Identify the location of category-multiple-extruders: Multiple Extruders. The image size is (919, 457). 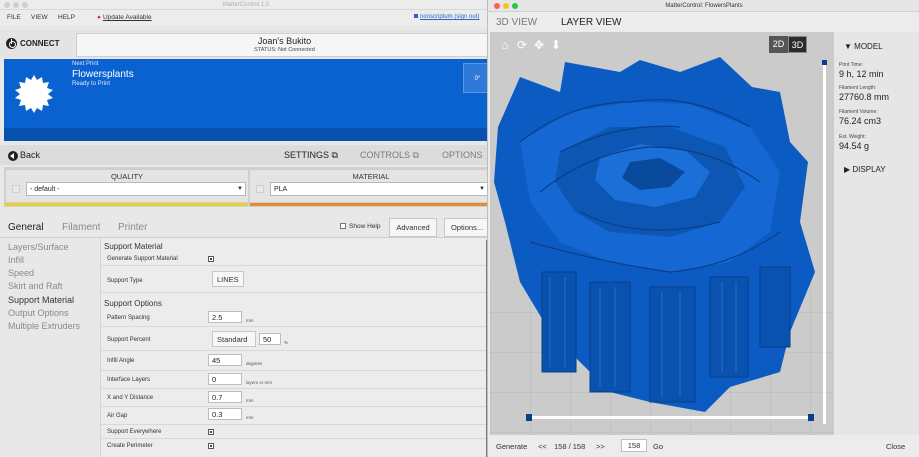
(44, 326).